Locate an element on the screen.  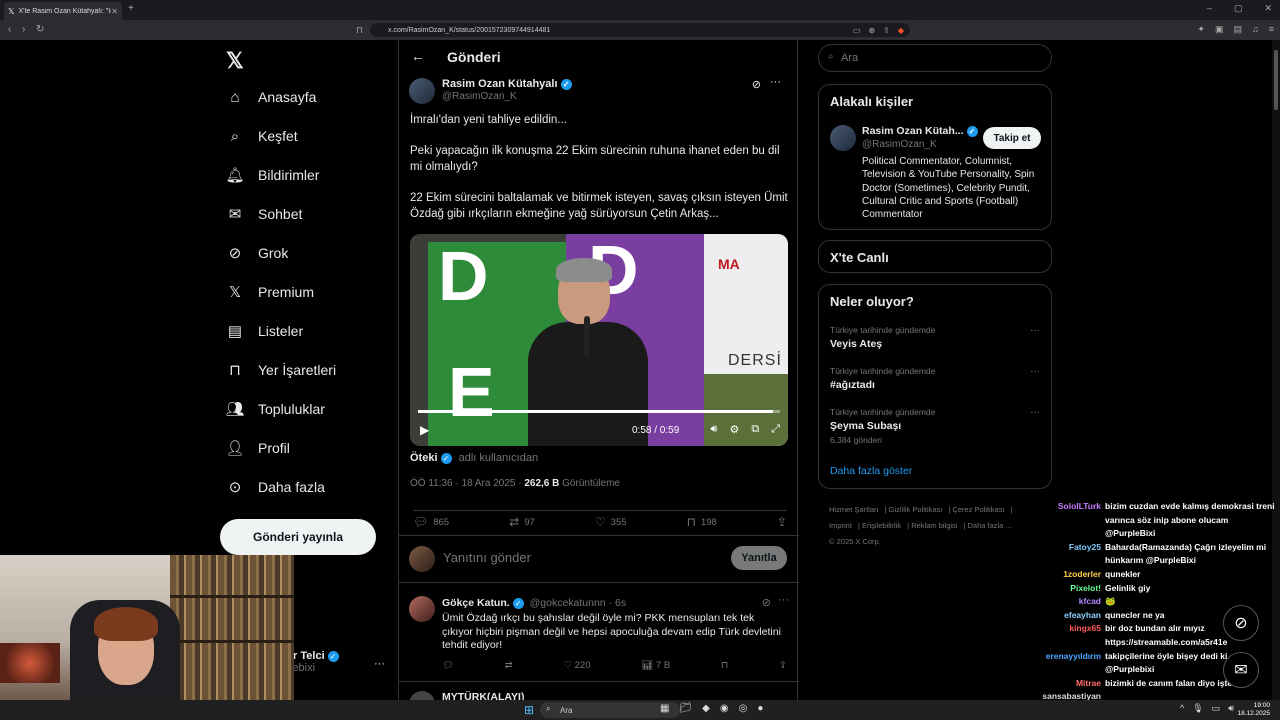
reply-author-handle: @gokcekatunnn · 6s is located at coordinates (578, 603).